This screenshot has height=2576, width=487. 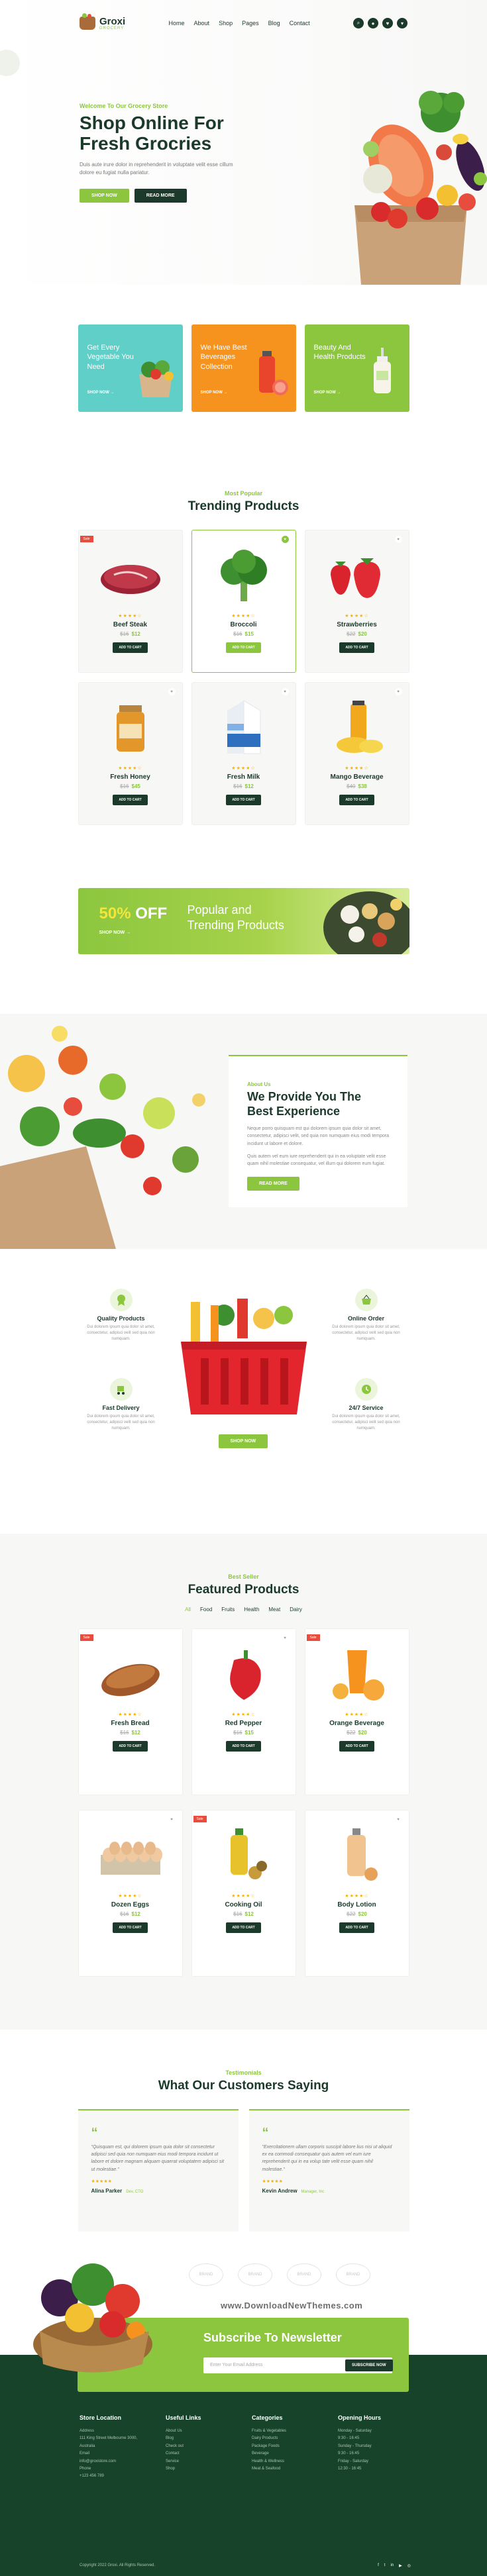 What do you see at coordinates (130, 624) in the screenshot?
I see `product-name: Beef Steak` at bounding box center [130, 624].